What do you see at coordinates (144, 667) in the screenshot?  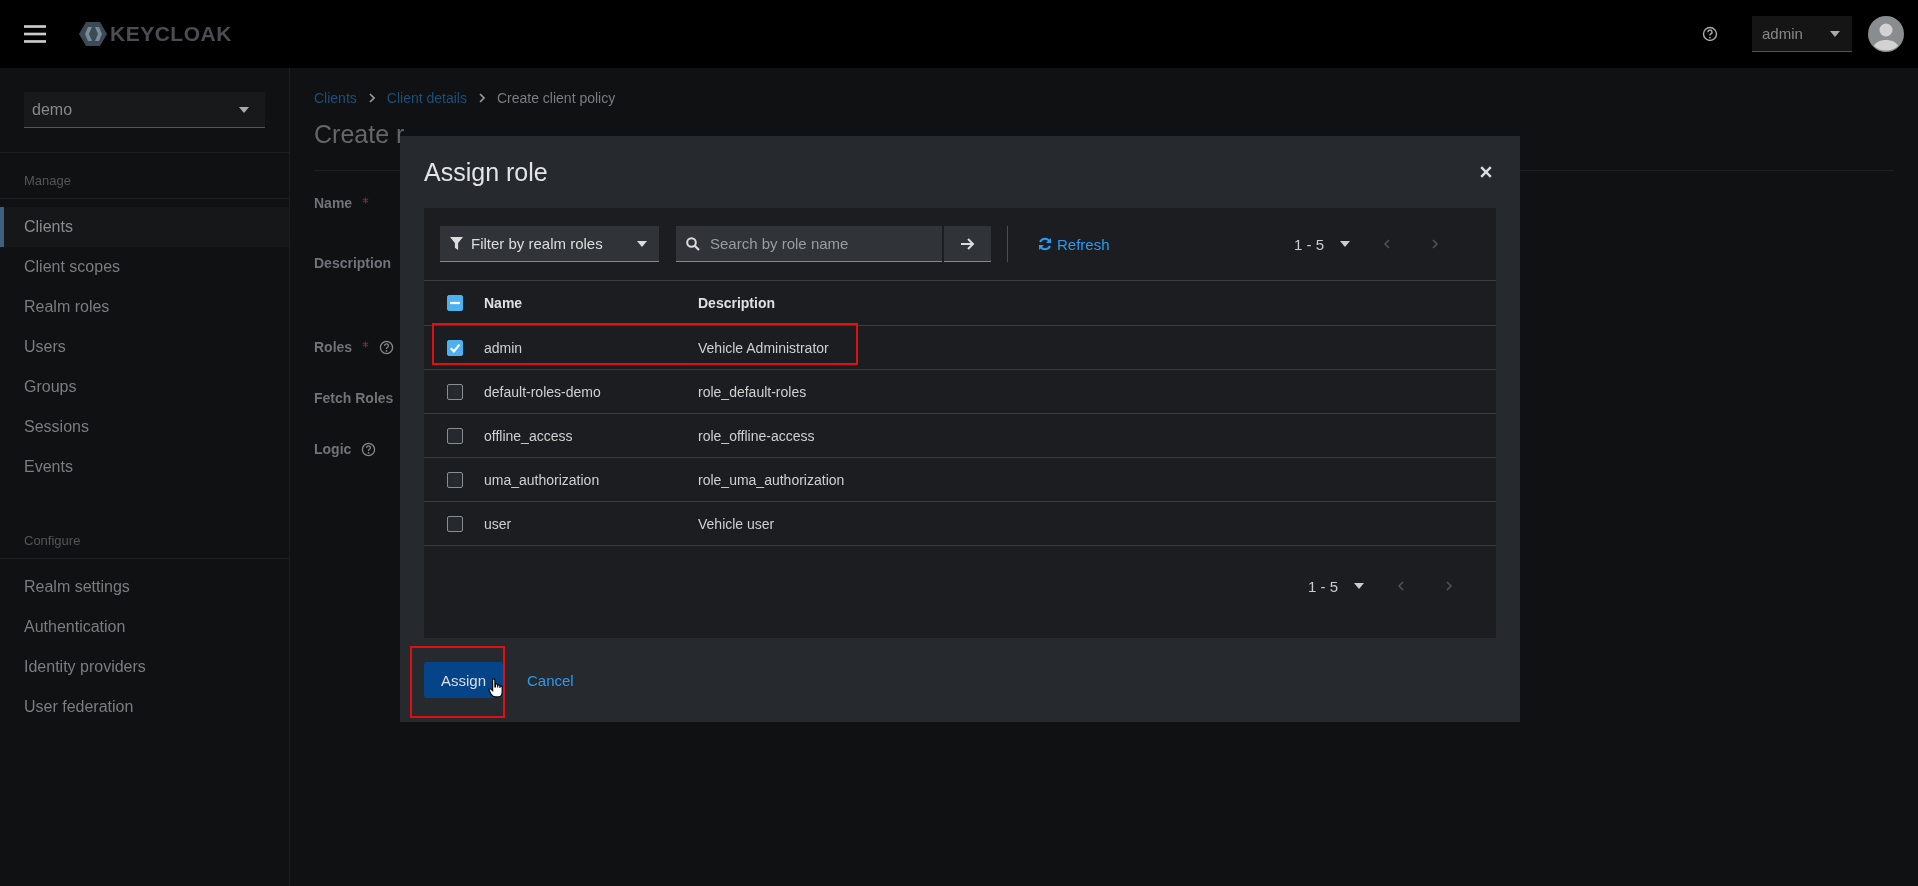 I see `nav-item: Identity providers` at bounding box center [144, 667].